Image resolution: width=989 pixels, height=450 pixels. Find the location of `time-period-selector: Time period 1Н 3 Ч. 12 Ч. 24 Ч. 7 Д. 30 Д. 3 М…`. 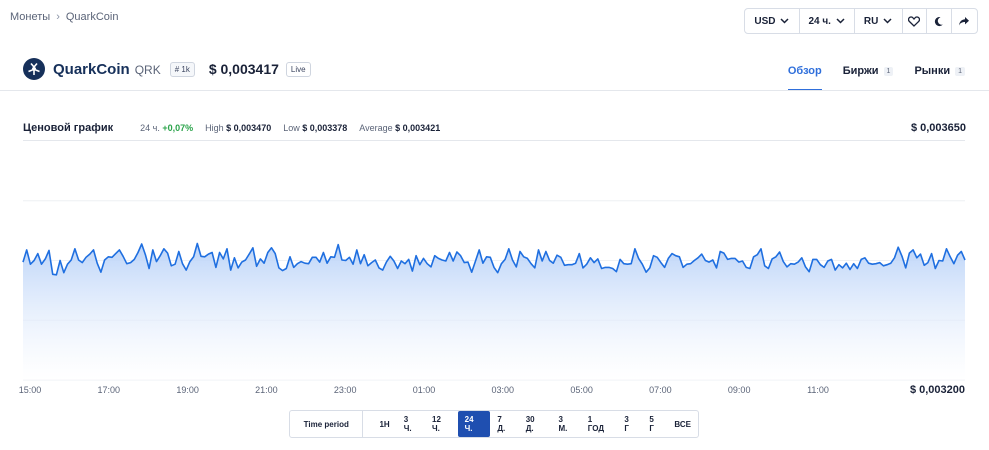

time-period-selector: Time period 1Н 3 Ч. 12 Ч. 24 Ч. 7 Д. 30 Д. 3 М… is located at coordinates (494, 424).